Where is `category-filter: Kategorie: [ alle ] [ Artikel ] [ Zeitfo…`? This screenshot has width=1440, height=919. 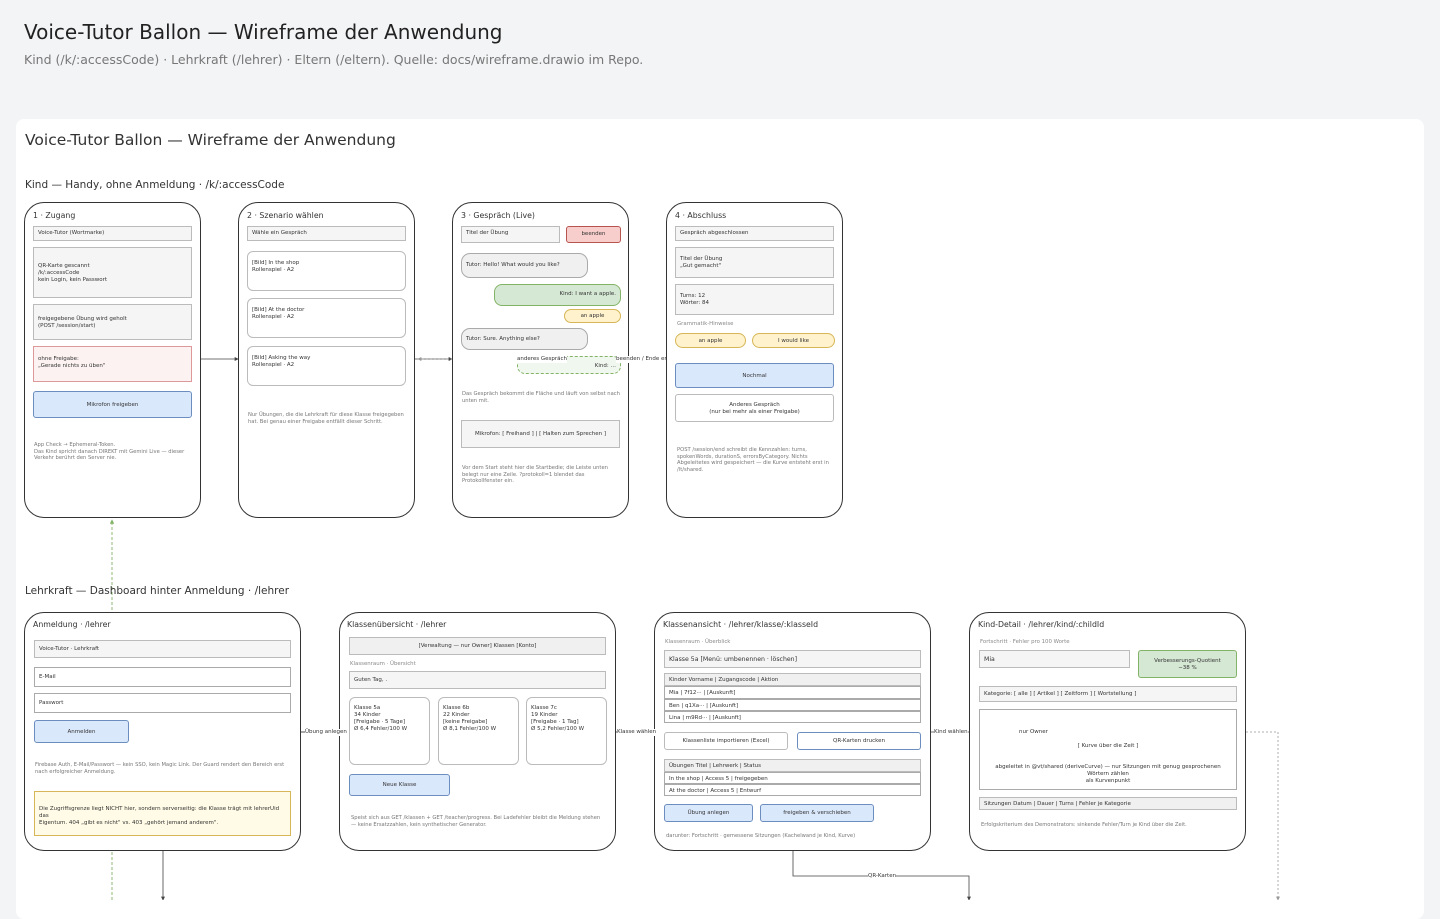 category-filter: Kategorie: [ alle ] [ Artikel ] [ Zeitfo… is located at coordinates (1108, 694).